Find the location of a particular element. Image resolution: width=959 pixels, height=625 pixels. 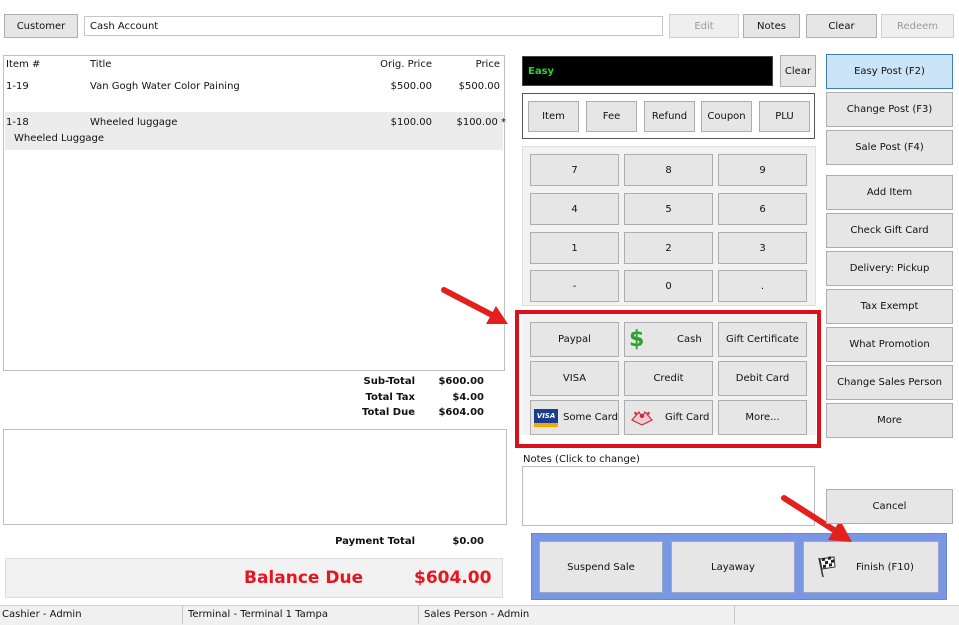

keypad-5-button: 5 is located at coordinates (668, 209).